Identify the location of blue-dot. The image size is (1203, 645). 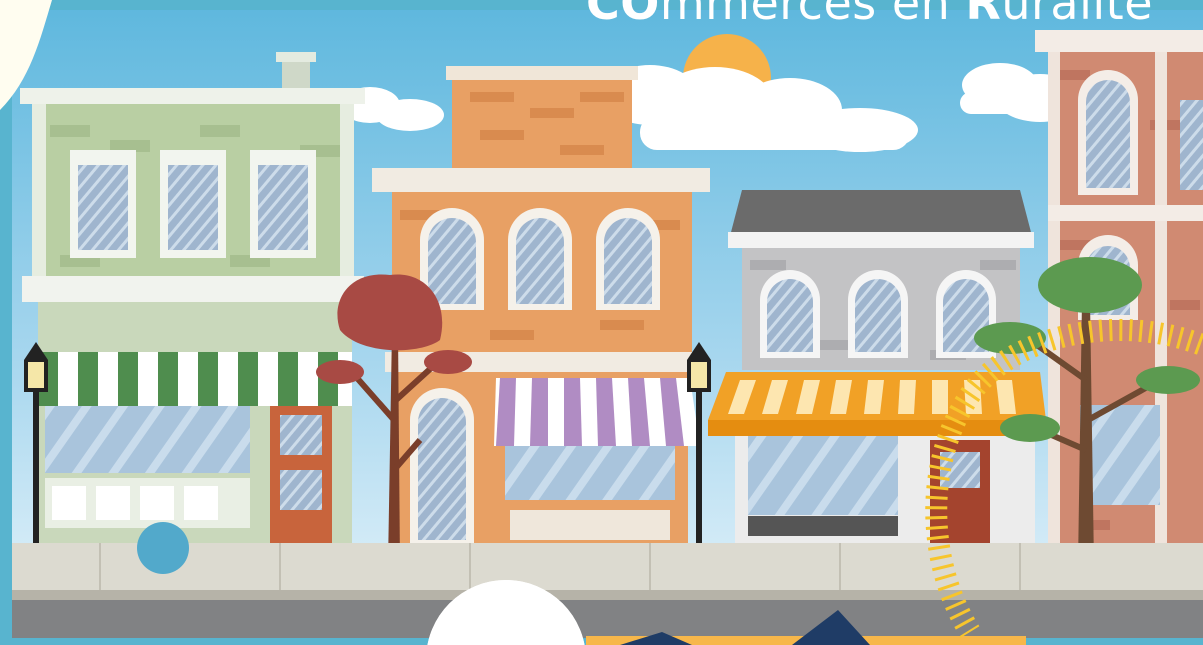
(163, 548).